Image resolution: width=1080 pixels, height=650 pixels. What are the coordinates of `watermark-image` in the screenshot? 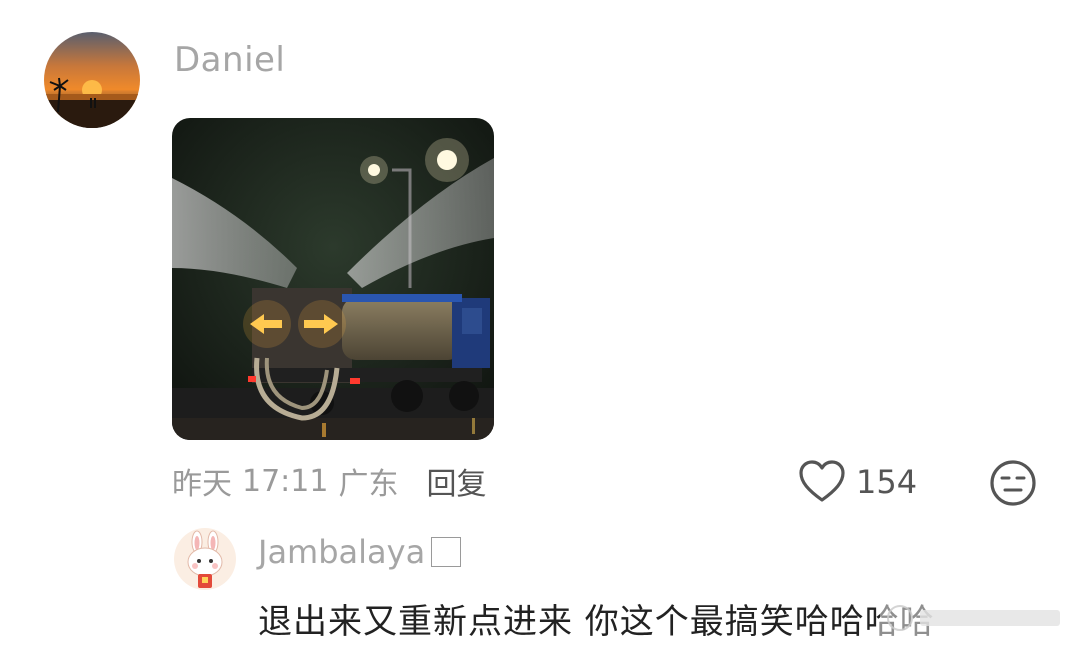 It's located at (975, 618).